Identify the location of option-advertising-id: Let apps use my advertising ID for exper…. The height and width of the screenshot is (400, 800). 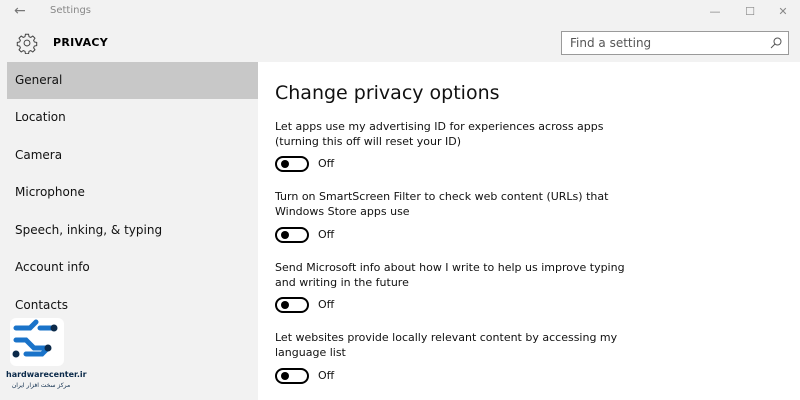
(455, 145).